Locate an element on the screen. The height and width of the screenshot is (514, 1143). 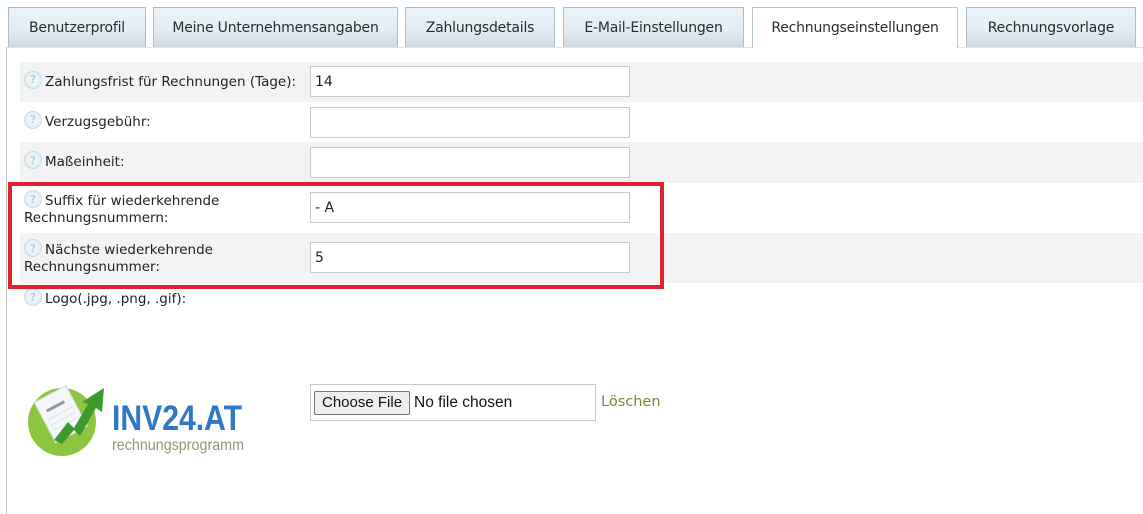
field-label: ? Logo(.jpg, .png, .gif): is located at coordinates (165, 298).